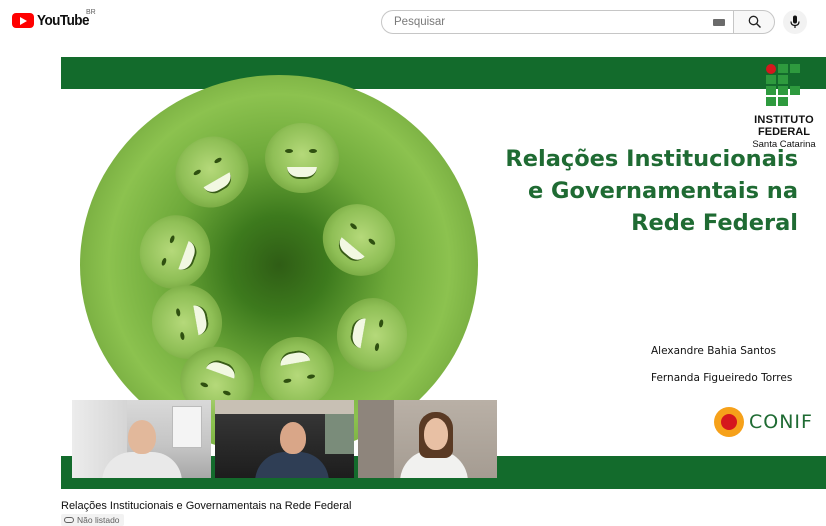 The height and width of the screenshot is (526, 826). What do you see at coordinates (662, 191) in the screenshot?
I see `slide-title-line: e Governamentais na` at bounding box center [662, 191].